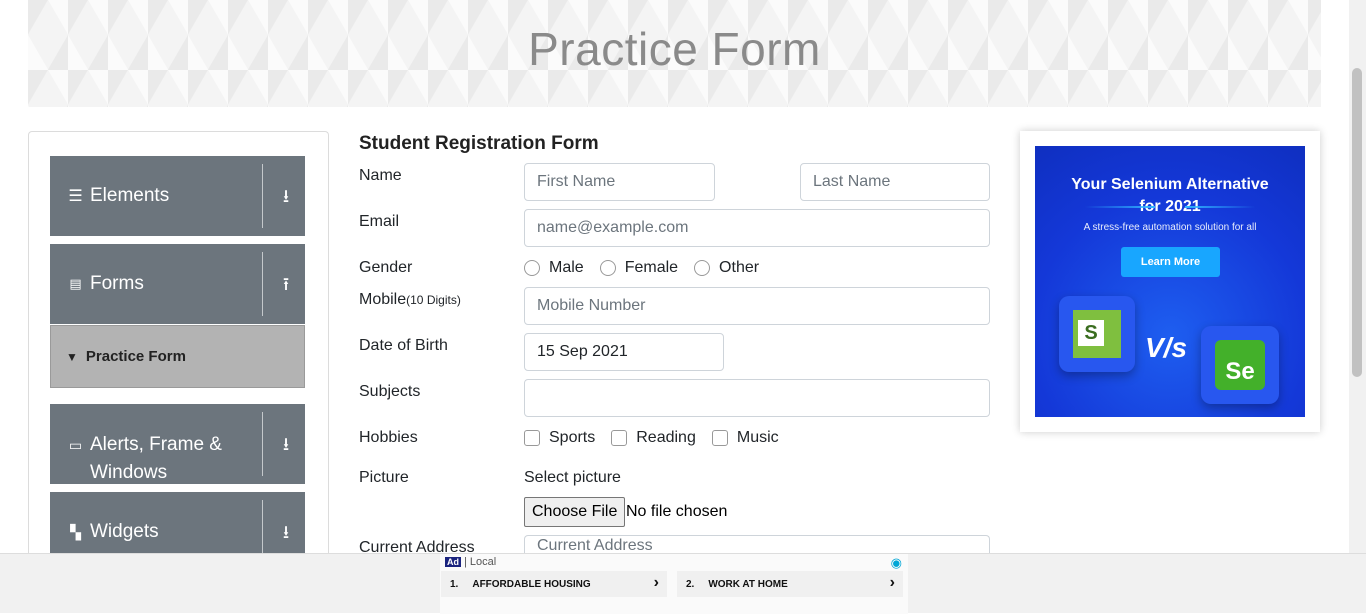  I want to click on ad-label: Ad | Local, so click(471, 562).